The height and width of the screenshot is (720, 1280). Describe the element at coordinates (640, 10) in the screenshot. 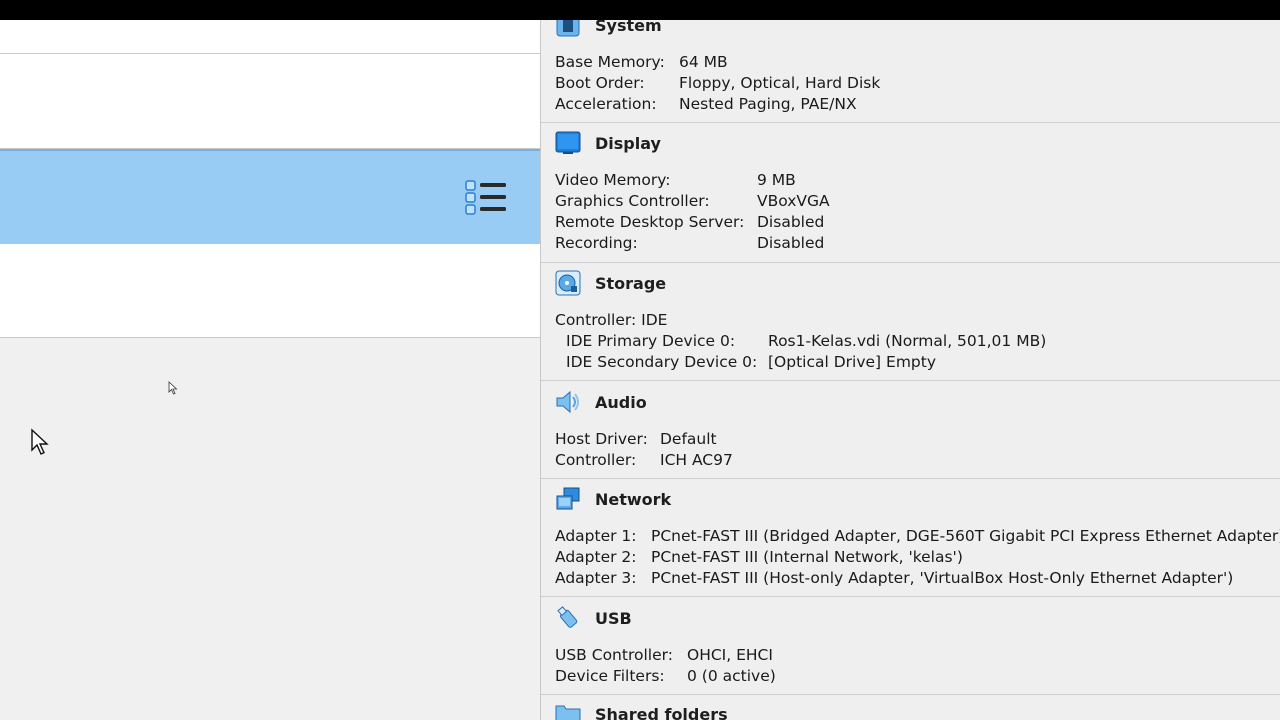

I see `top-black-bar` at that location.